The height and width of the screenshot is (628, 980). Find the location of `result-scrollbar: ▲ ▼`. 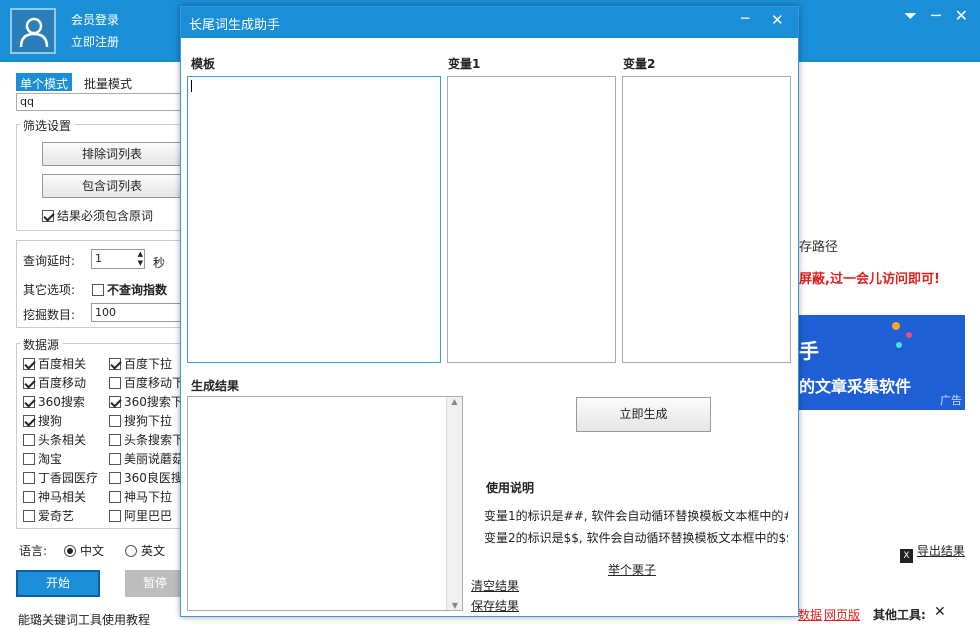

result-scrollbar: ▲ ▼ is located at coordinates (454, 503).